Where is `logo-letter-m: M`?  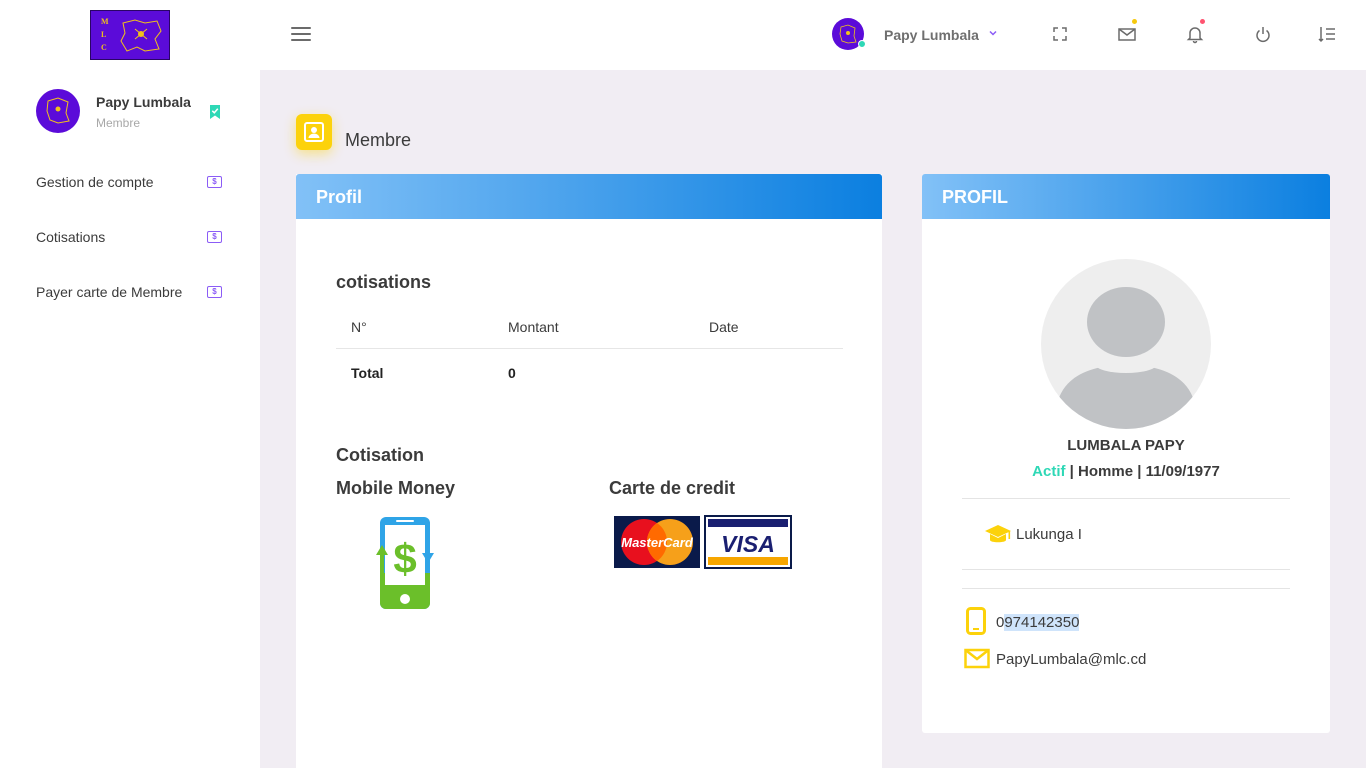 logo-letter-m: M is located at coordinates (105, 21).